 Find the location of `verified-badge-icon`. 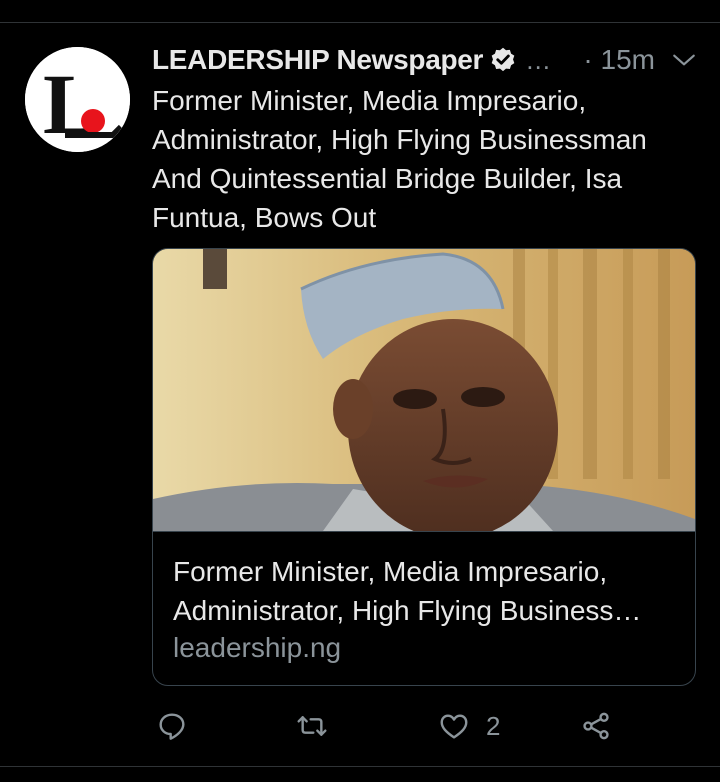

verified-badge-icon is located at coordinates (503, 60).